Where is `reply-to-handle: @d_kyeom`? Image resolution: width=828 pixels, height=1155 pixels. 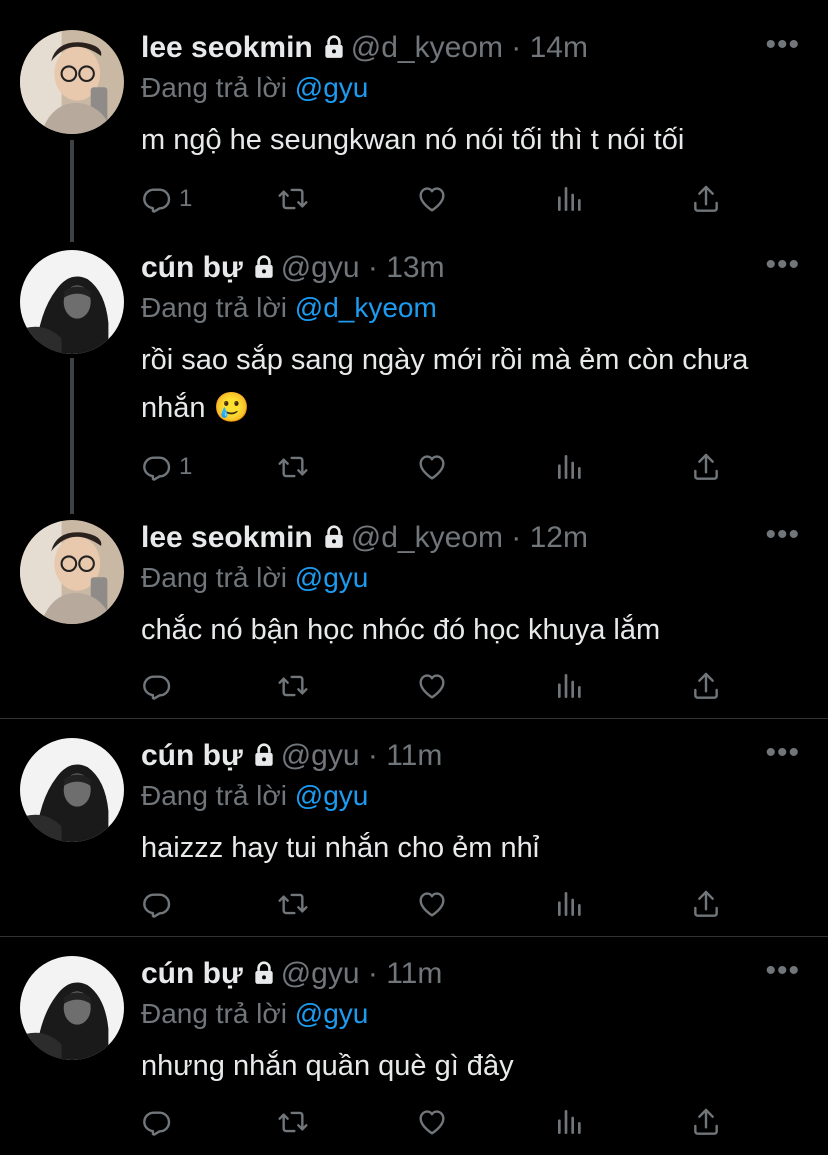
reply-to-handle: @d_kyeom is located at coordinates (366, 307).